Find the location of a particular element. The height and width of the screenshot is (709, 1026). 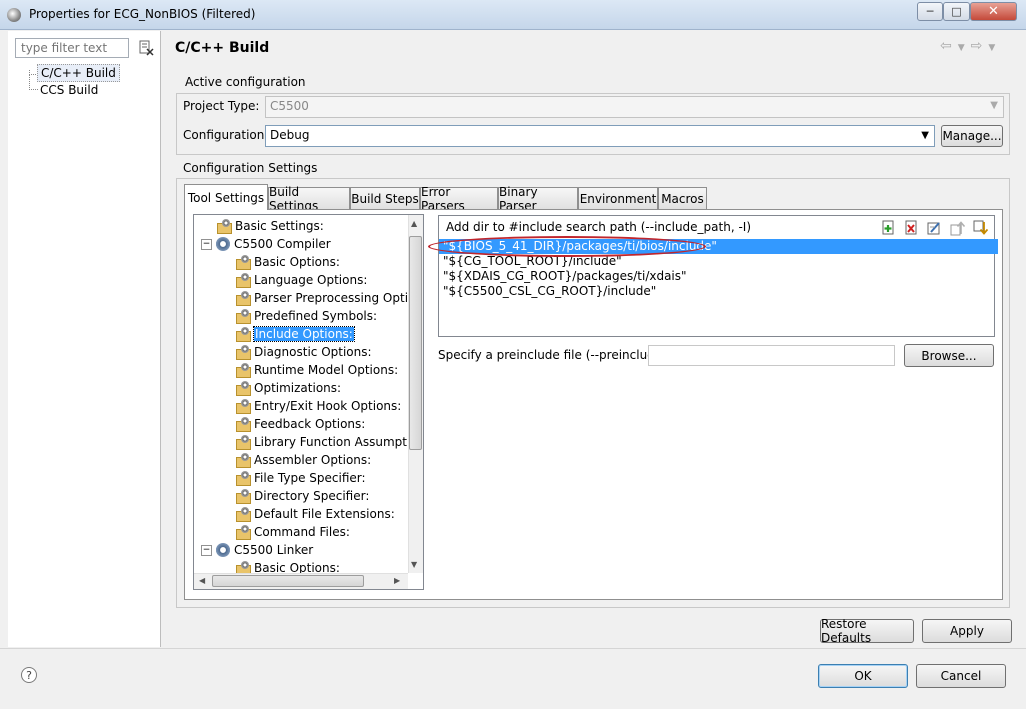

back-menu-icon: ▼ is located at coordinates (964, 48).